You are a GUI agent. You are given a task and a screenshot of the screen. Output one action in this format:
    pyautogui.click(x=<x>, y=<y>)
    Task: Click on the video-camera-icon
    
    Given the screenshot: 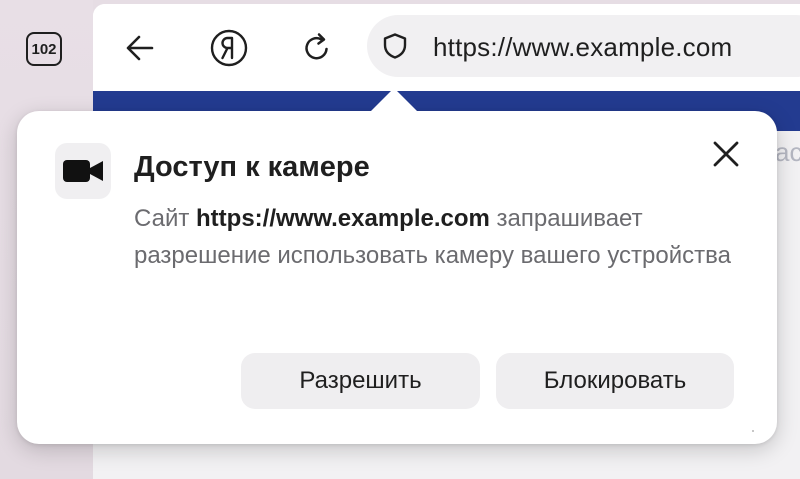 What is the action you would take?
    pyautogui.click(x=83, y=171)
    